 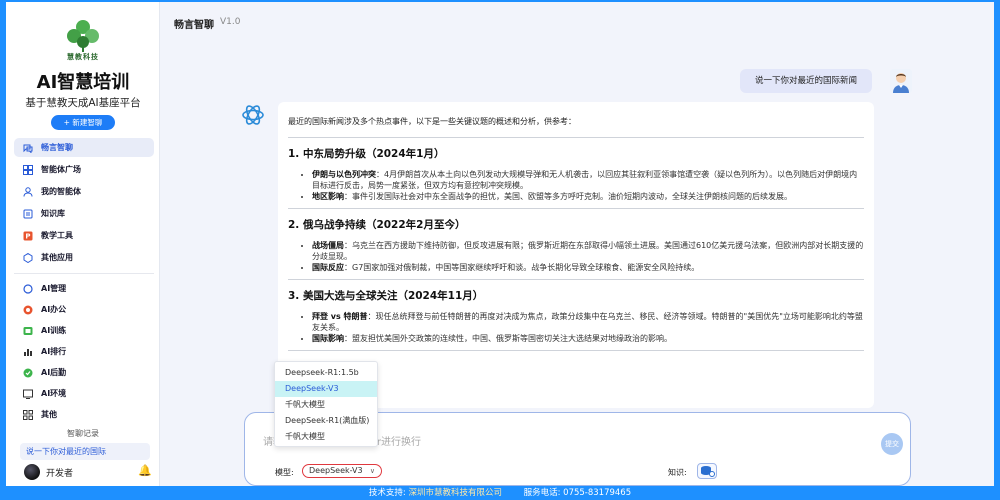 What do you see at coordinates (84, 393) in the screenshot?
I see `sidebar-item-ai-env: AI环境` at bounding box center [84, 393].